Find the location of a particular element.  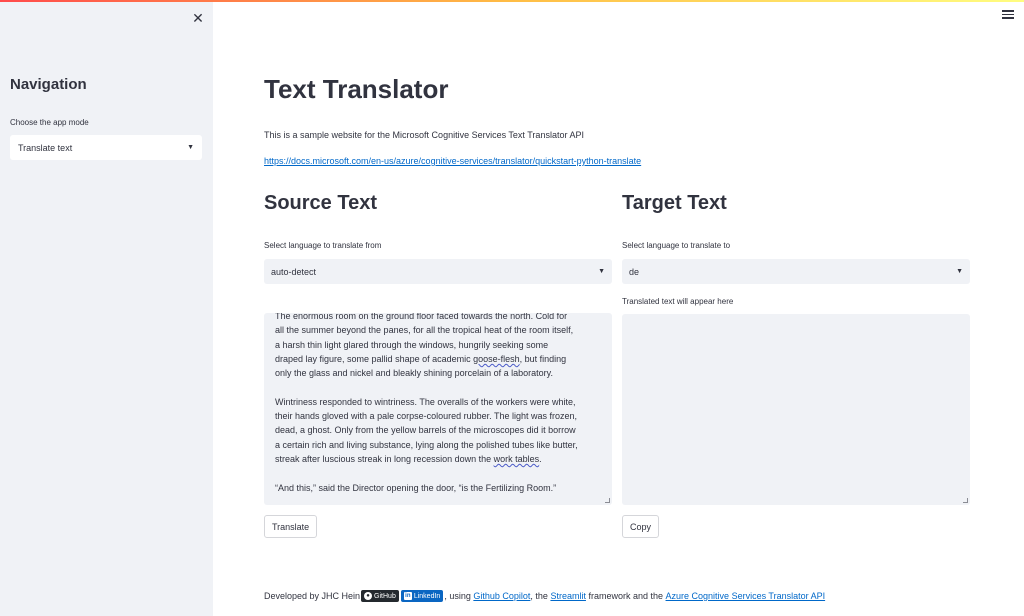

footer-using: , using is located at coordinates (457, 596).